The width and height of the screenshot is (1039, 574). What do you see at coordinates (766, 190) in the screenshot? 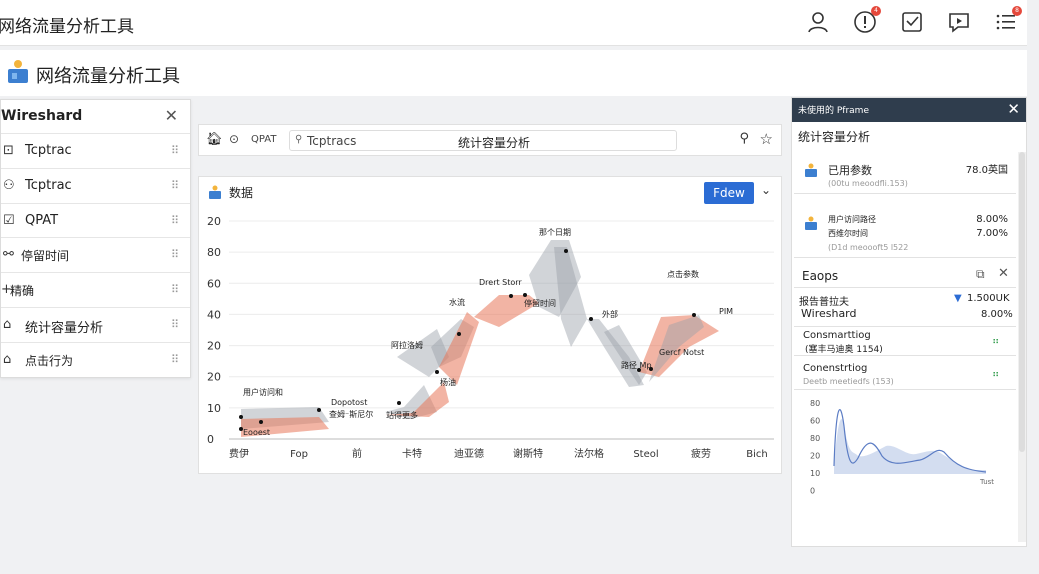
I see `chevron-down-icon: ⌄` at bounding box center [766, 190].